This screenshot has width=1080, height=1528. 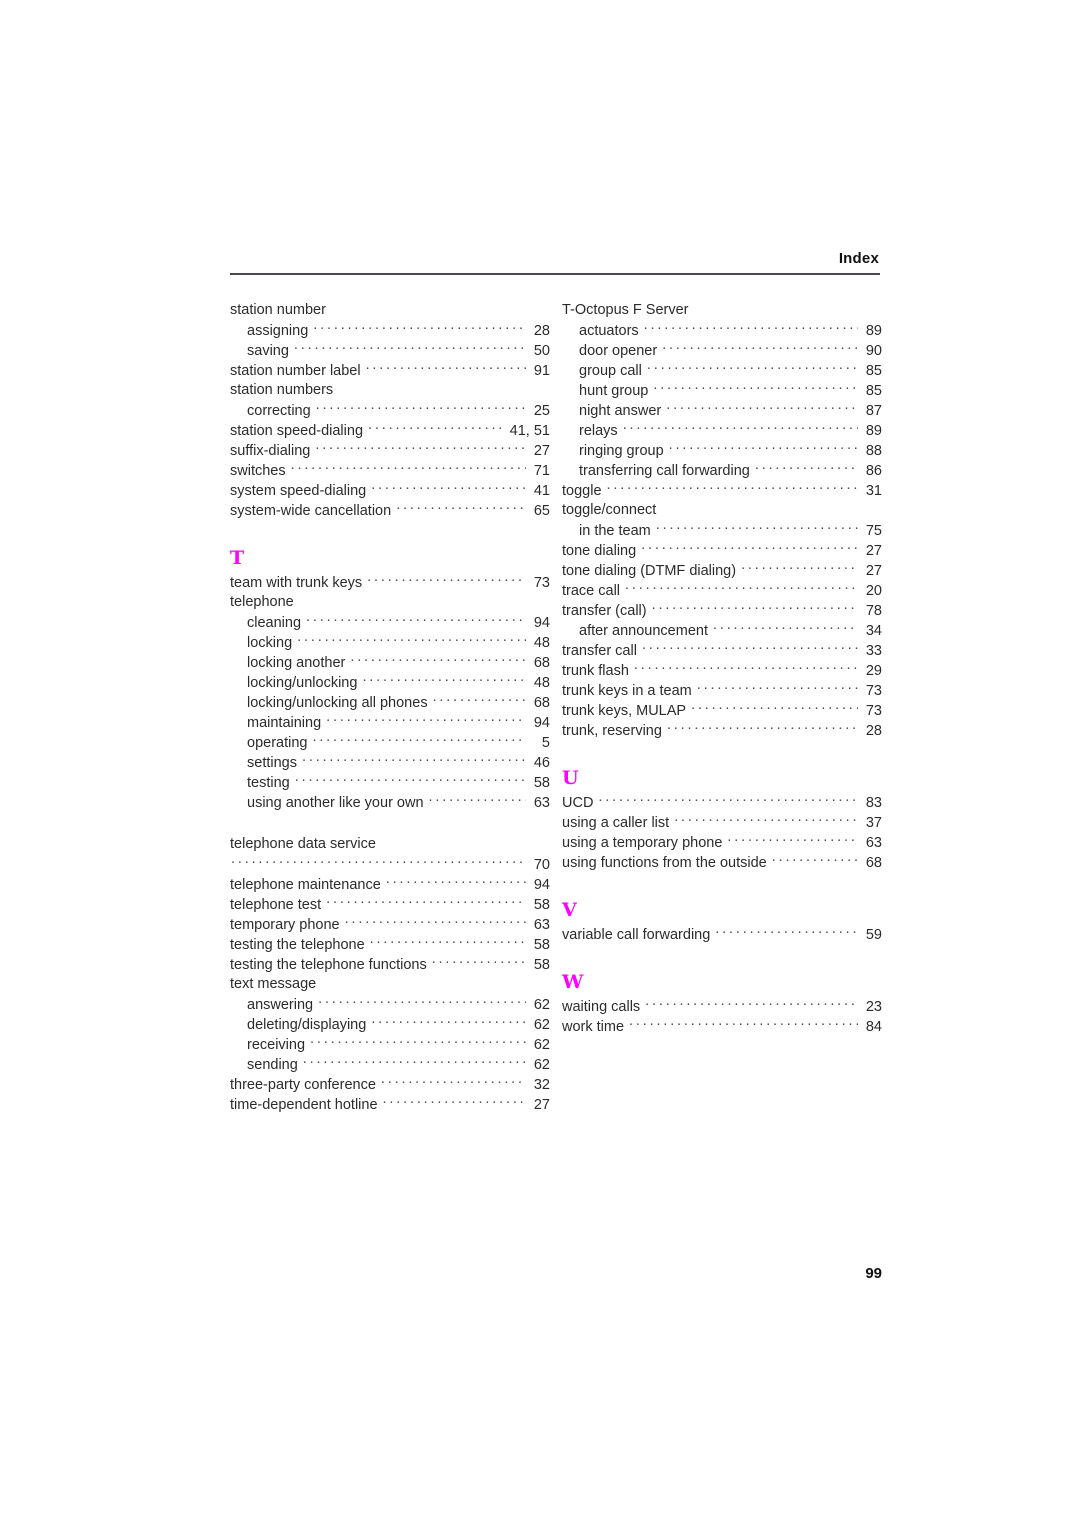 What do you see at coordinates (390, 582) in the screenshot?
I see `index-entry: team with trunk keys 73` at bounding box center [390, 582].